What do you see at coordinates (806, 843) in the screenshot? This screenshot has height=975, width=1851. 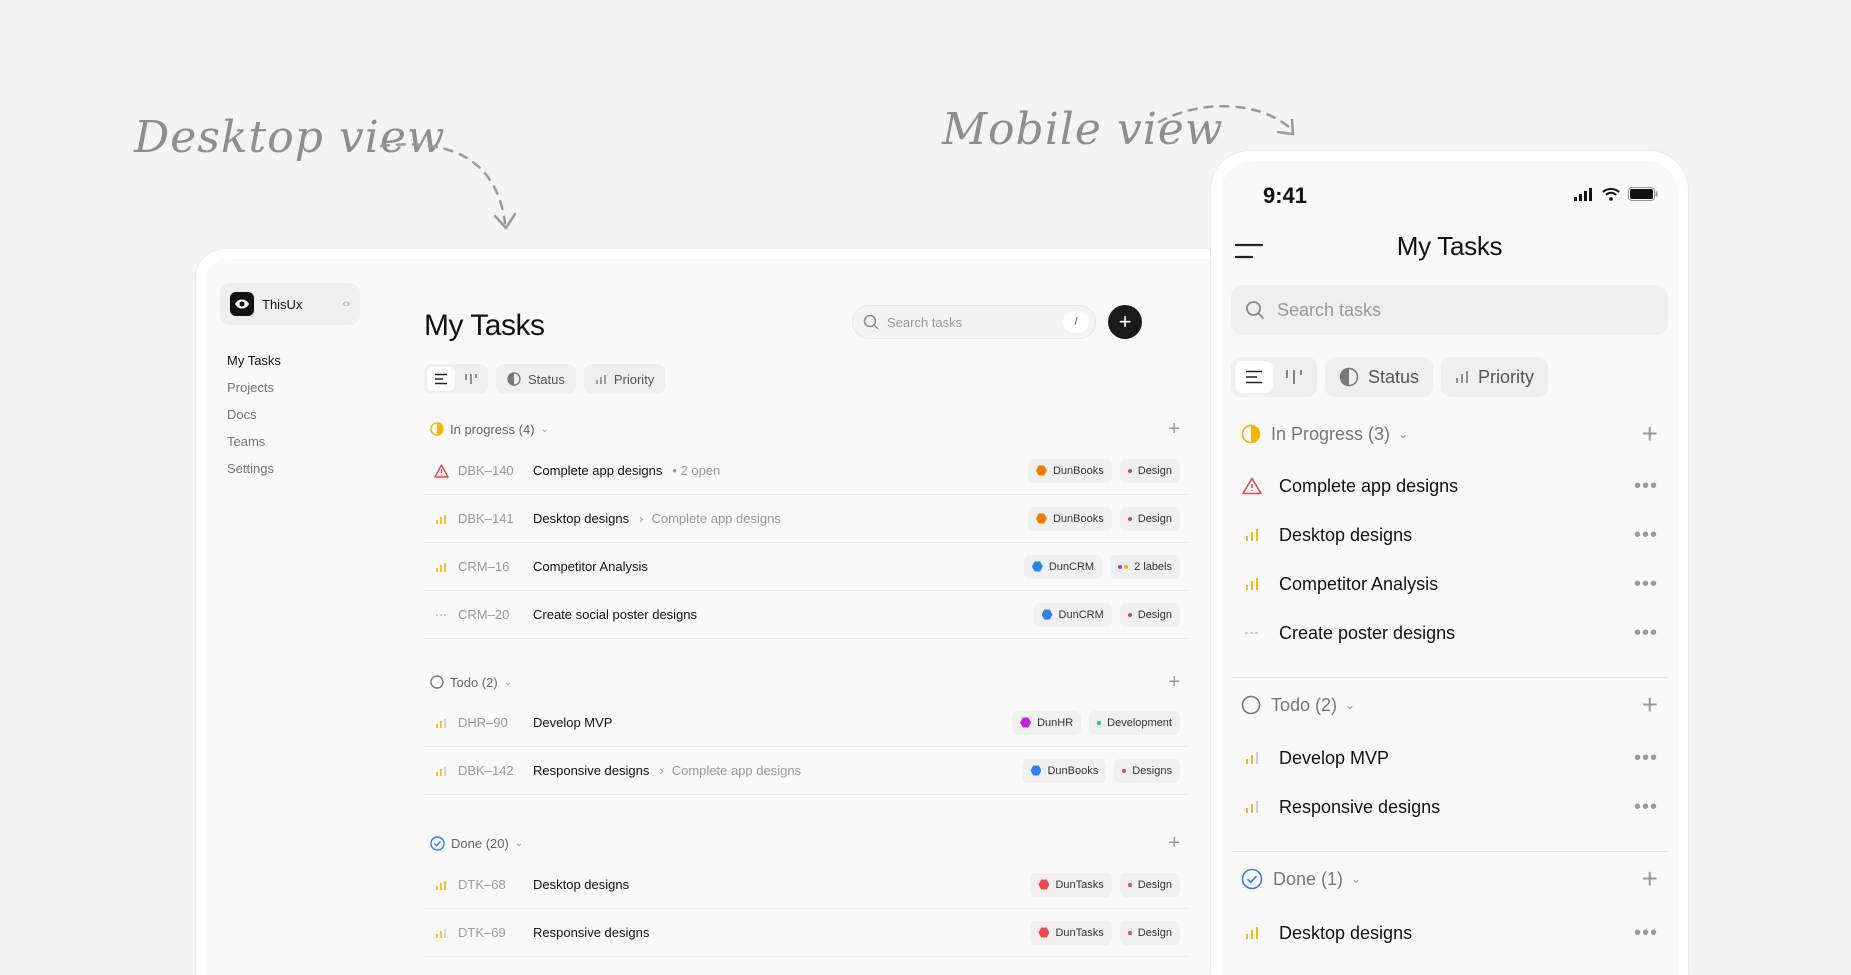 I see `group-header-done: Done (20) ⌄ +` at bounding box center [806, 843].